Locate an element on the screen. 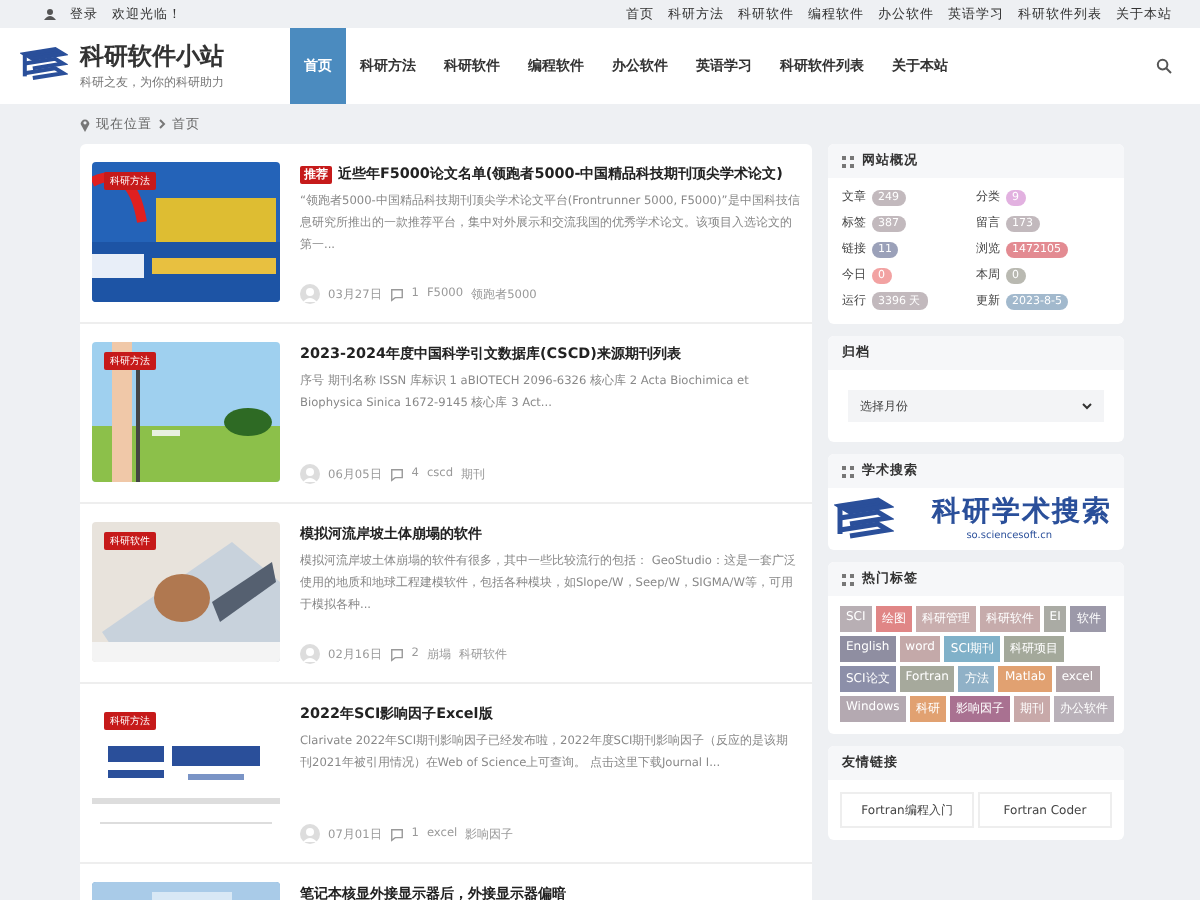 The width and height of the screenshot is (1200, 900). chevron-icon is located at coordinates (162, 124).